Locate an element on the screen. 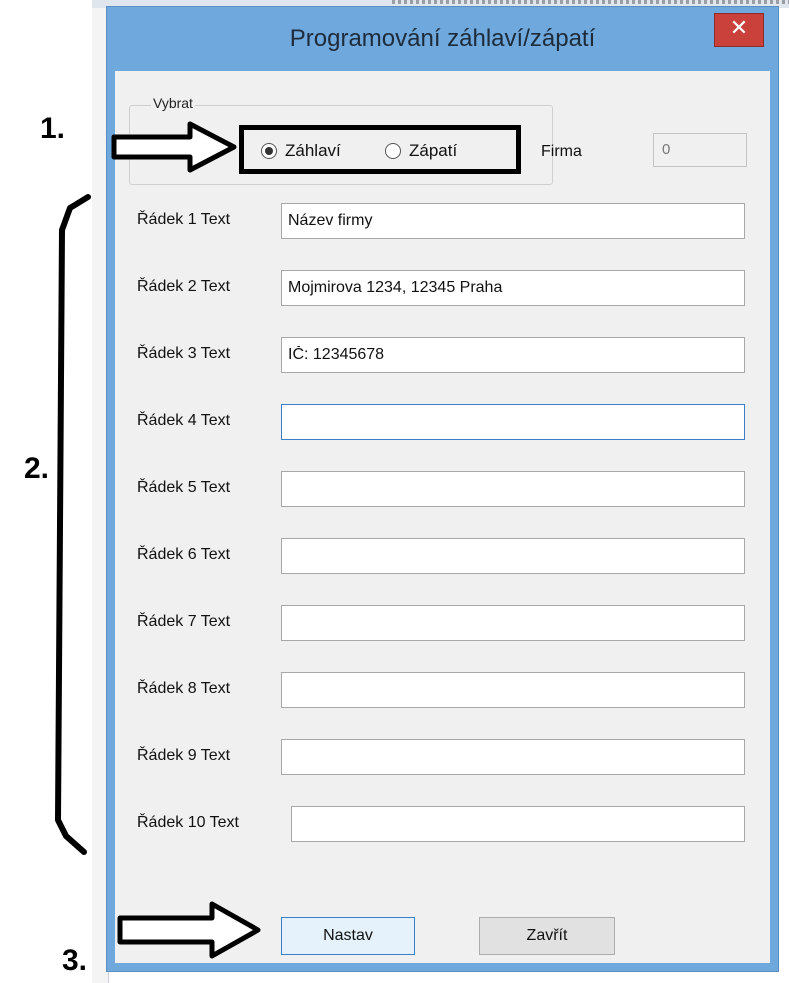  arrow-step-3-icon is located at coordinates (189, 930).